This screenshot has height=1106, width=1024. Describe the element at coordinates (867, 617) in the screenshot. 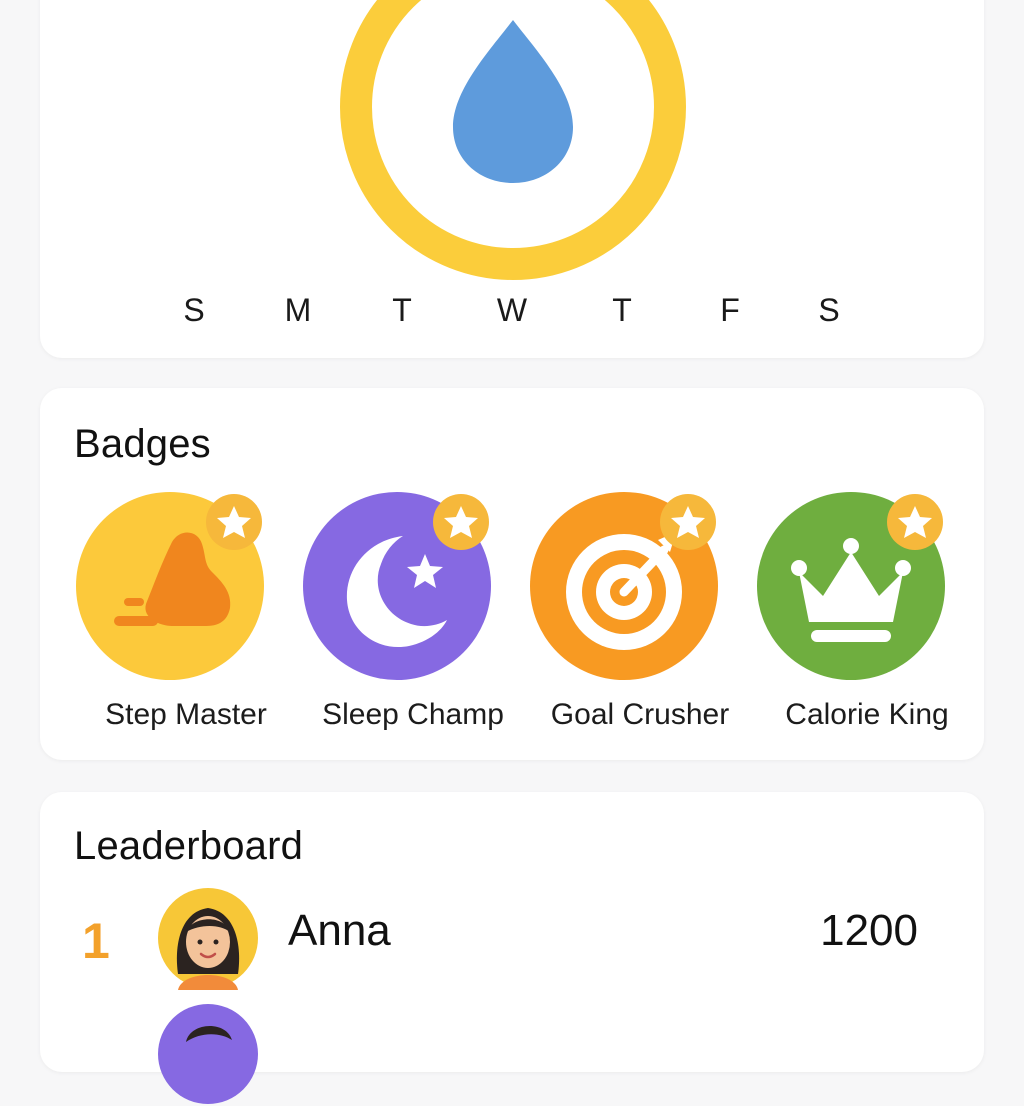

I see `badge-calorie-king: Calorie King` at that location.